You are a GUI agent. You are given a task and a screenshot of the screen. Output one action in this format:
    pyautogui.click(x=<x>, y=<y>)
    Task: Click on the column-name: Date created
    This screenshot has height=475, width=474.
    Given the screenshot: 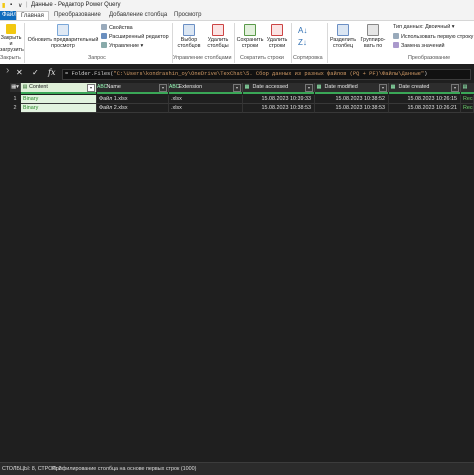 What is the action you would take?
    pyautogui.click(x=414, y=87)
    